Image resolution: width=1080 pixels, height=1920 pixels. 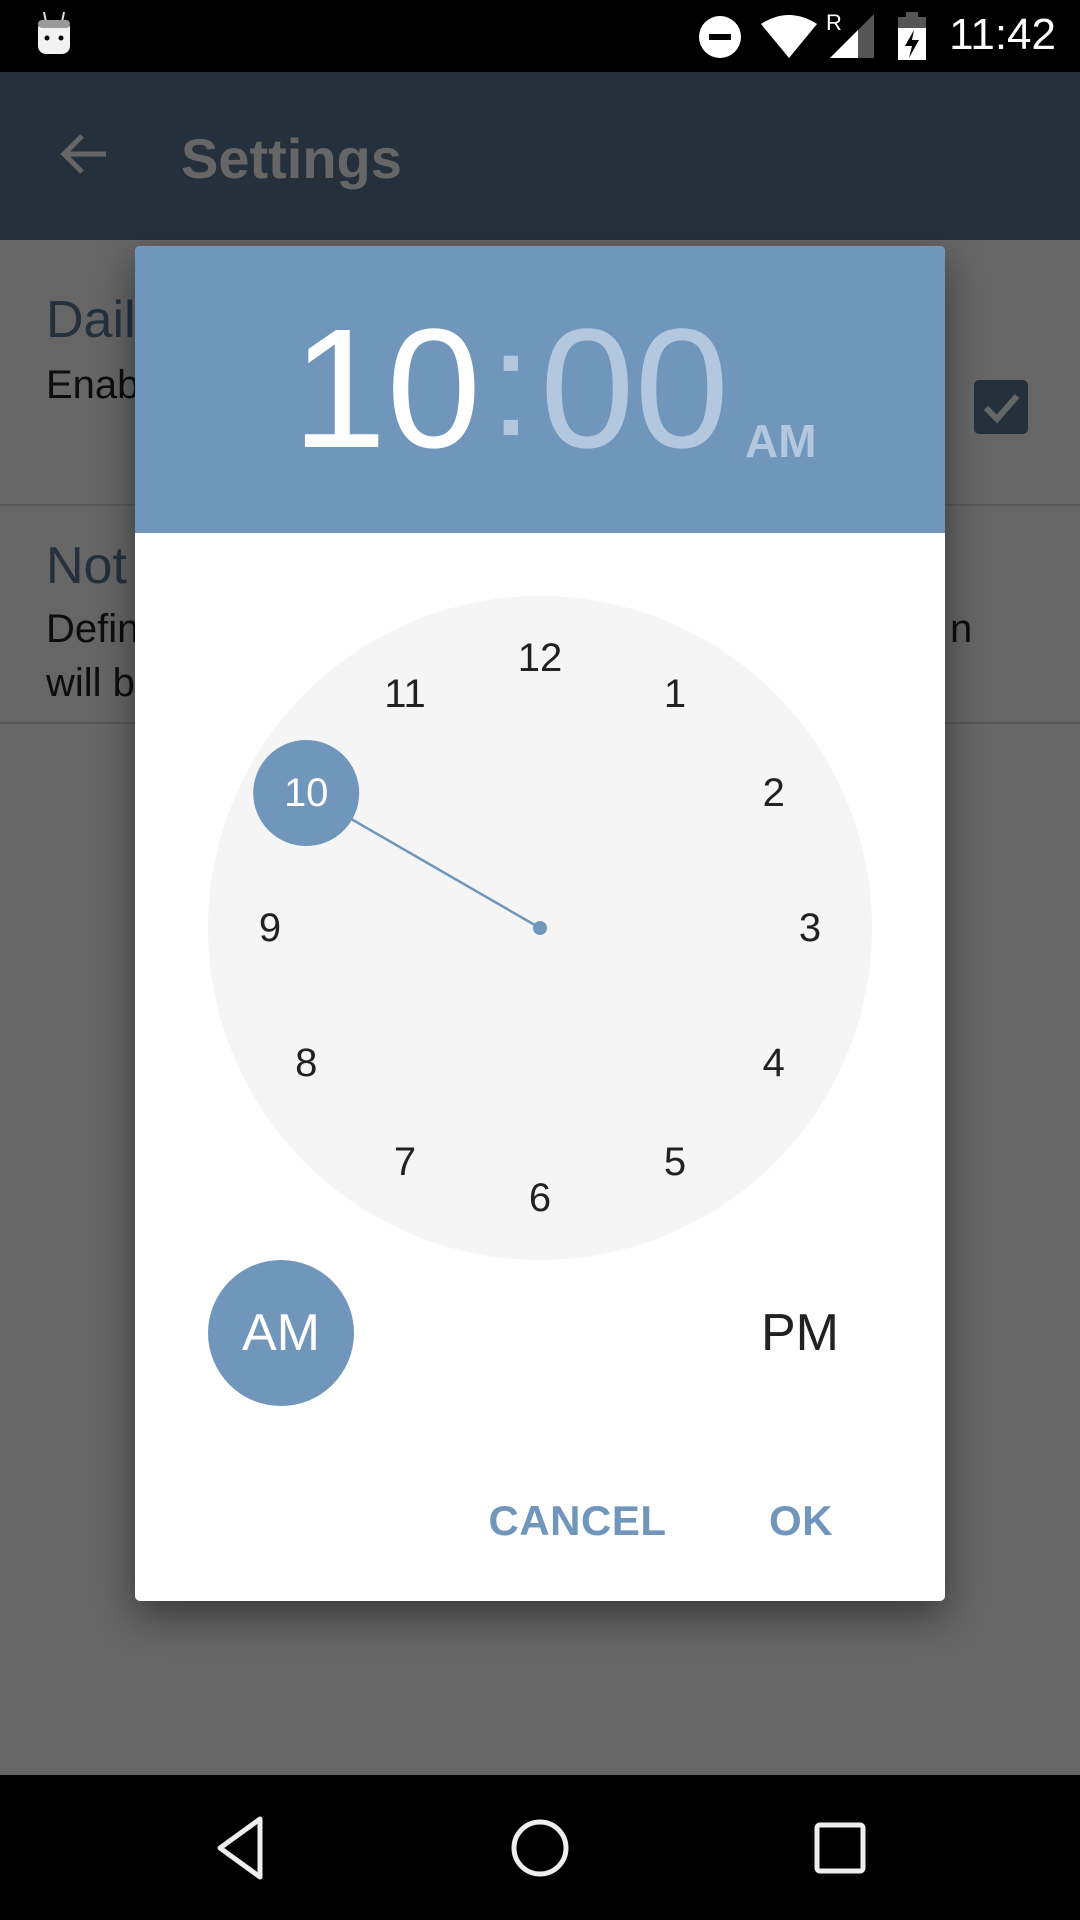 I want to click on cancel-button: CANCEL, so click(x=577, y=1521).